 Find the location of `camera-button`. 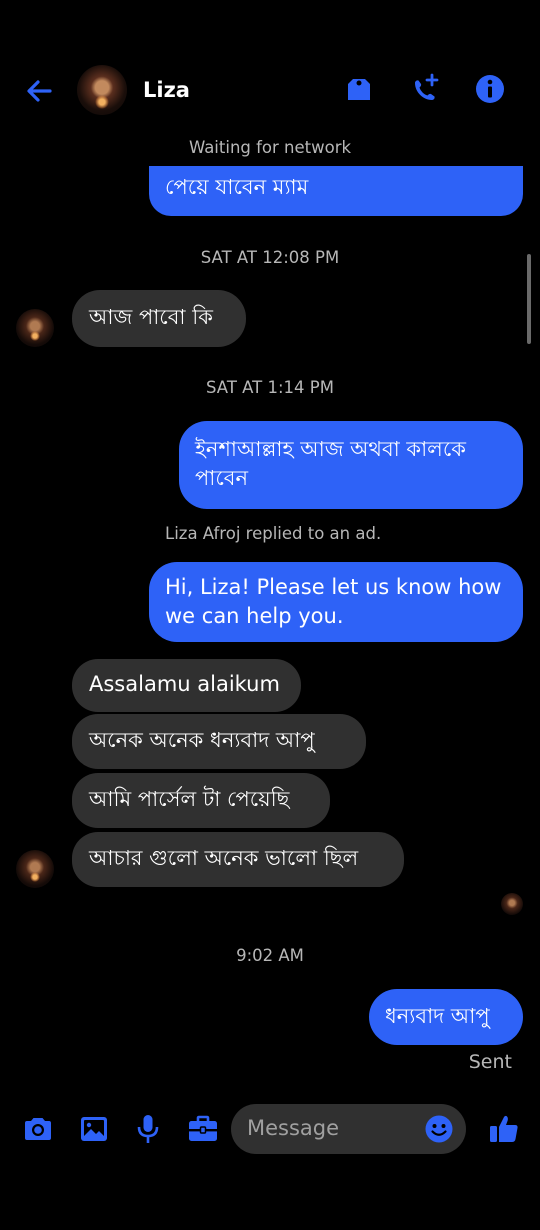

camera-button is located at coordinates (38, 1129).